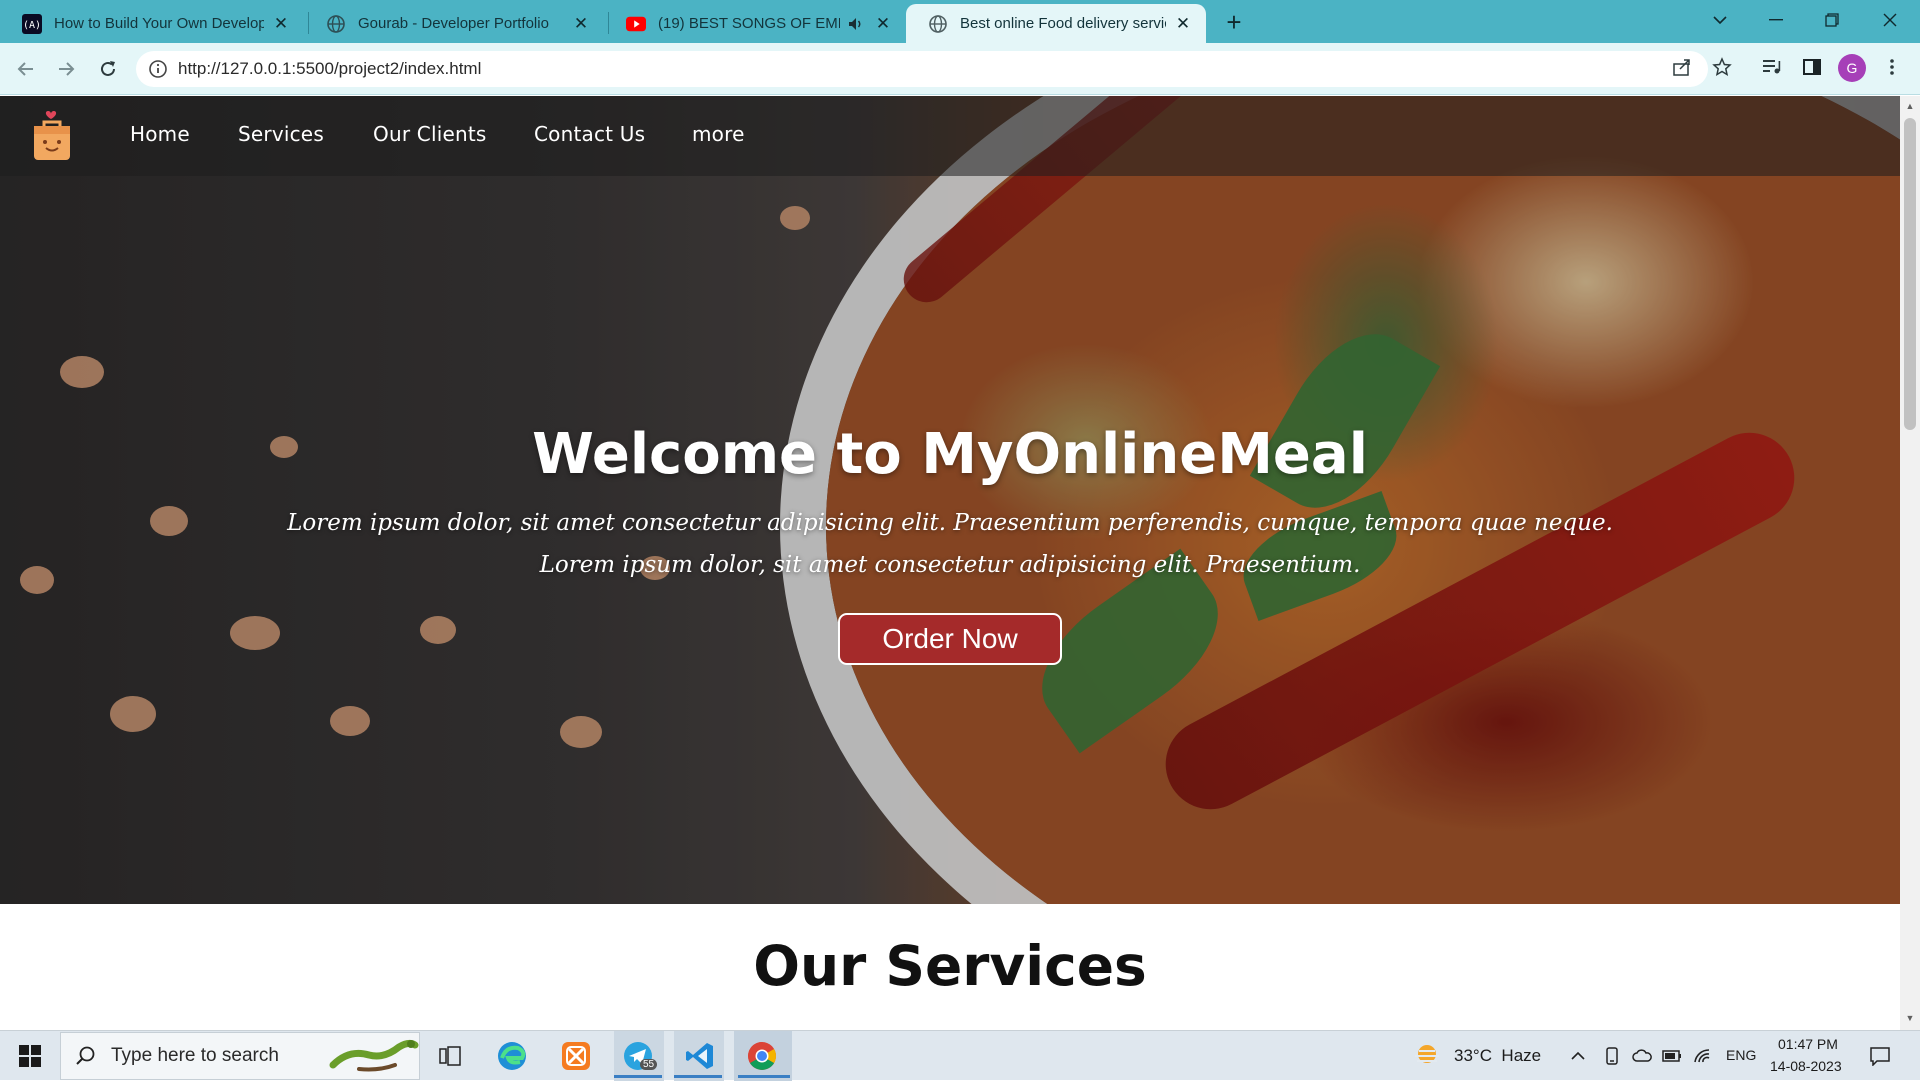 The image size is (1920, 1081). Describe the element at coordinates (30, 1056) in the screenshot. I see `windows-start-icon` at that location.